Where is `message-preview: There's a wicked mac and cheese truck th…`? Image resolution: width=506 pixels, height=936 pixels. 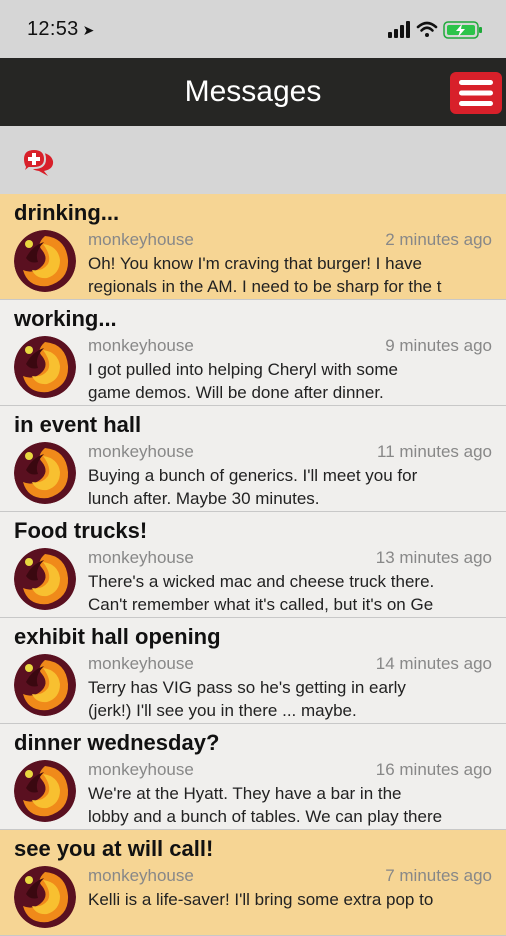 message-preview: There's a wicked mac and cheese truck th… is located at coordinates (261, 593).